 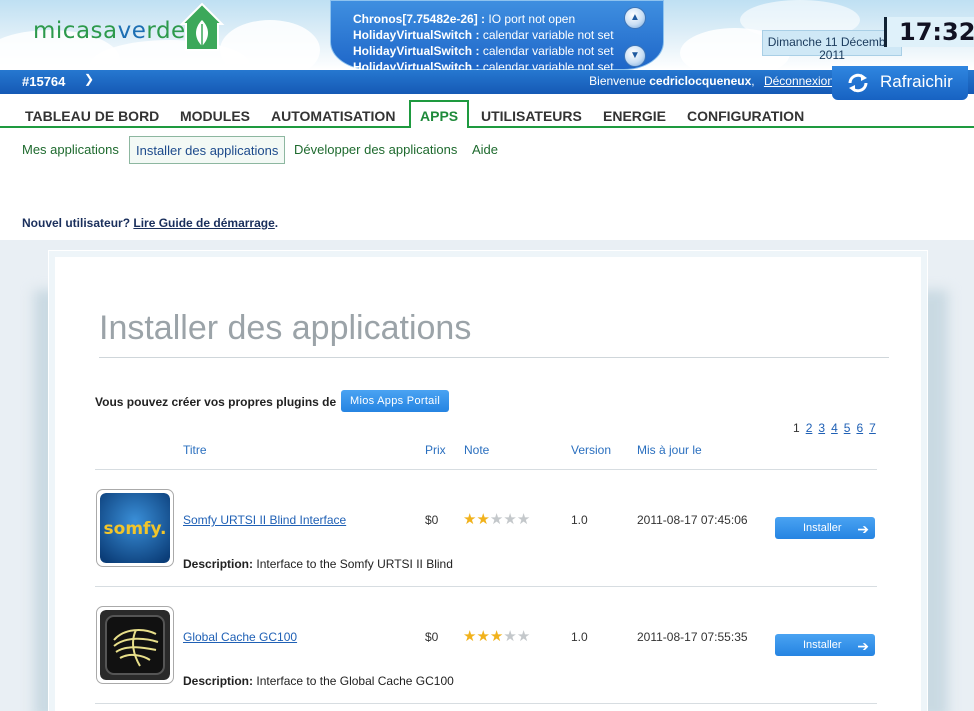 I want to click on username: cedriclocqueneux, so click(x=700, y=81).